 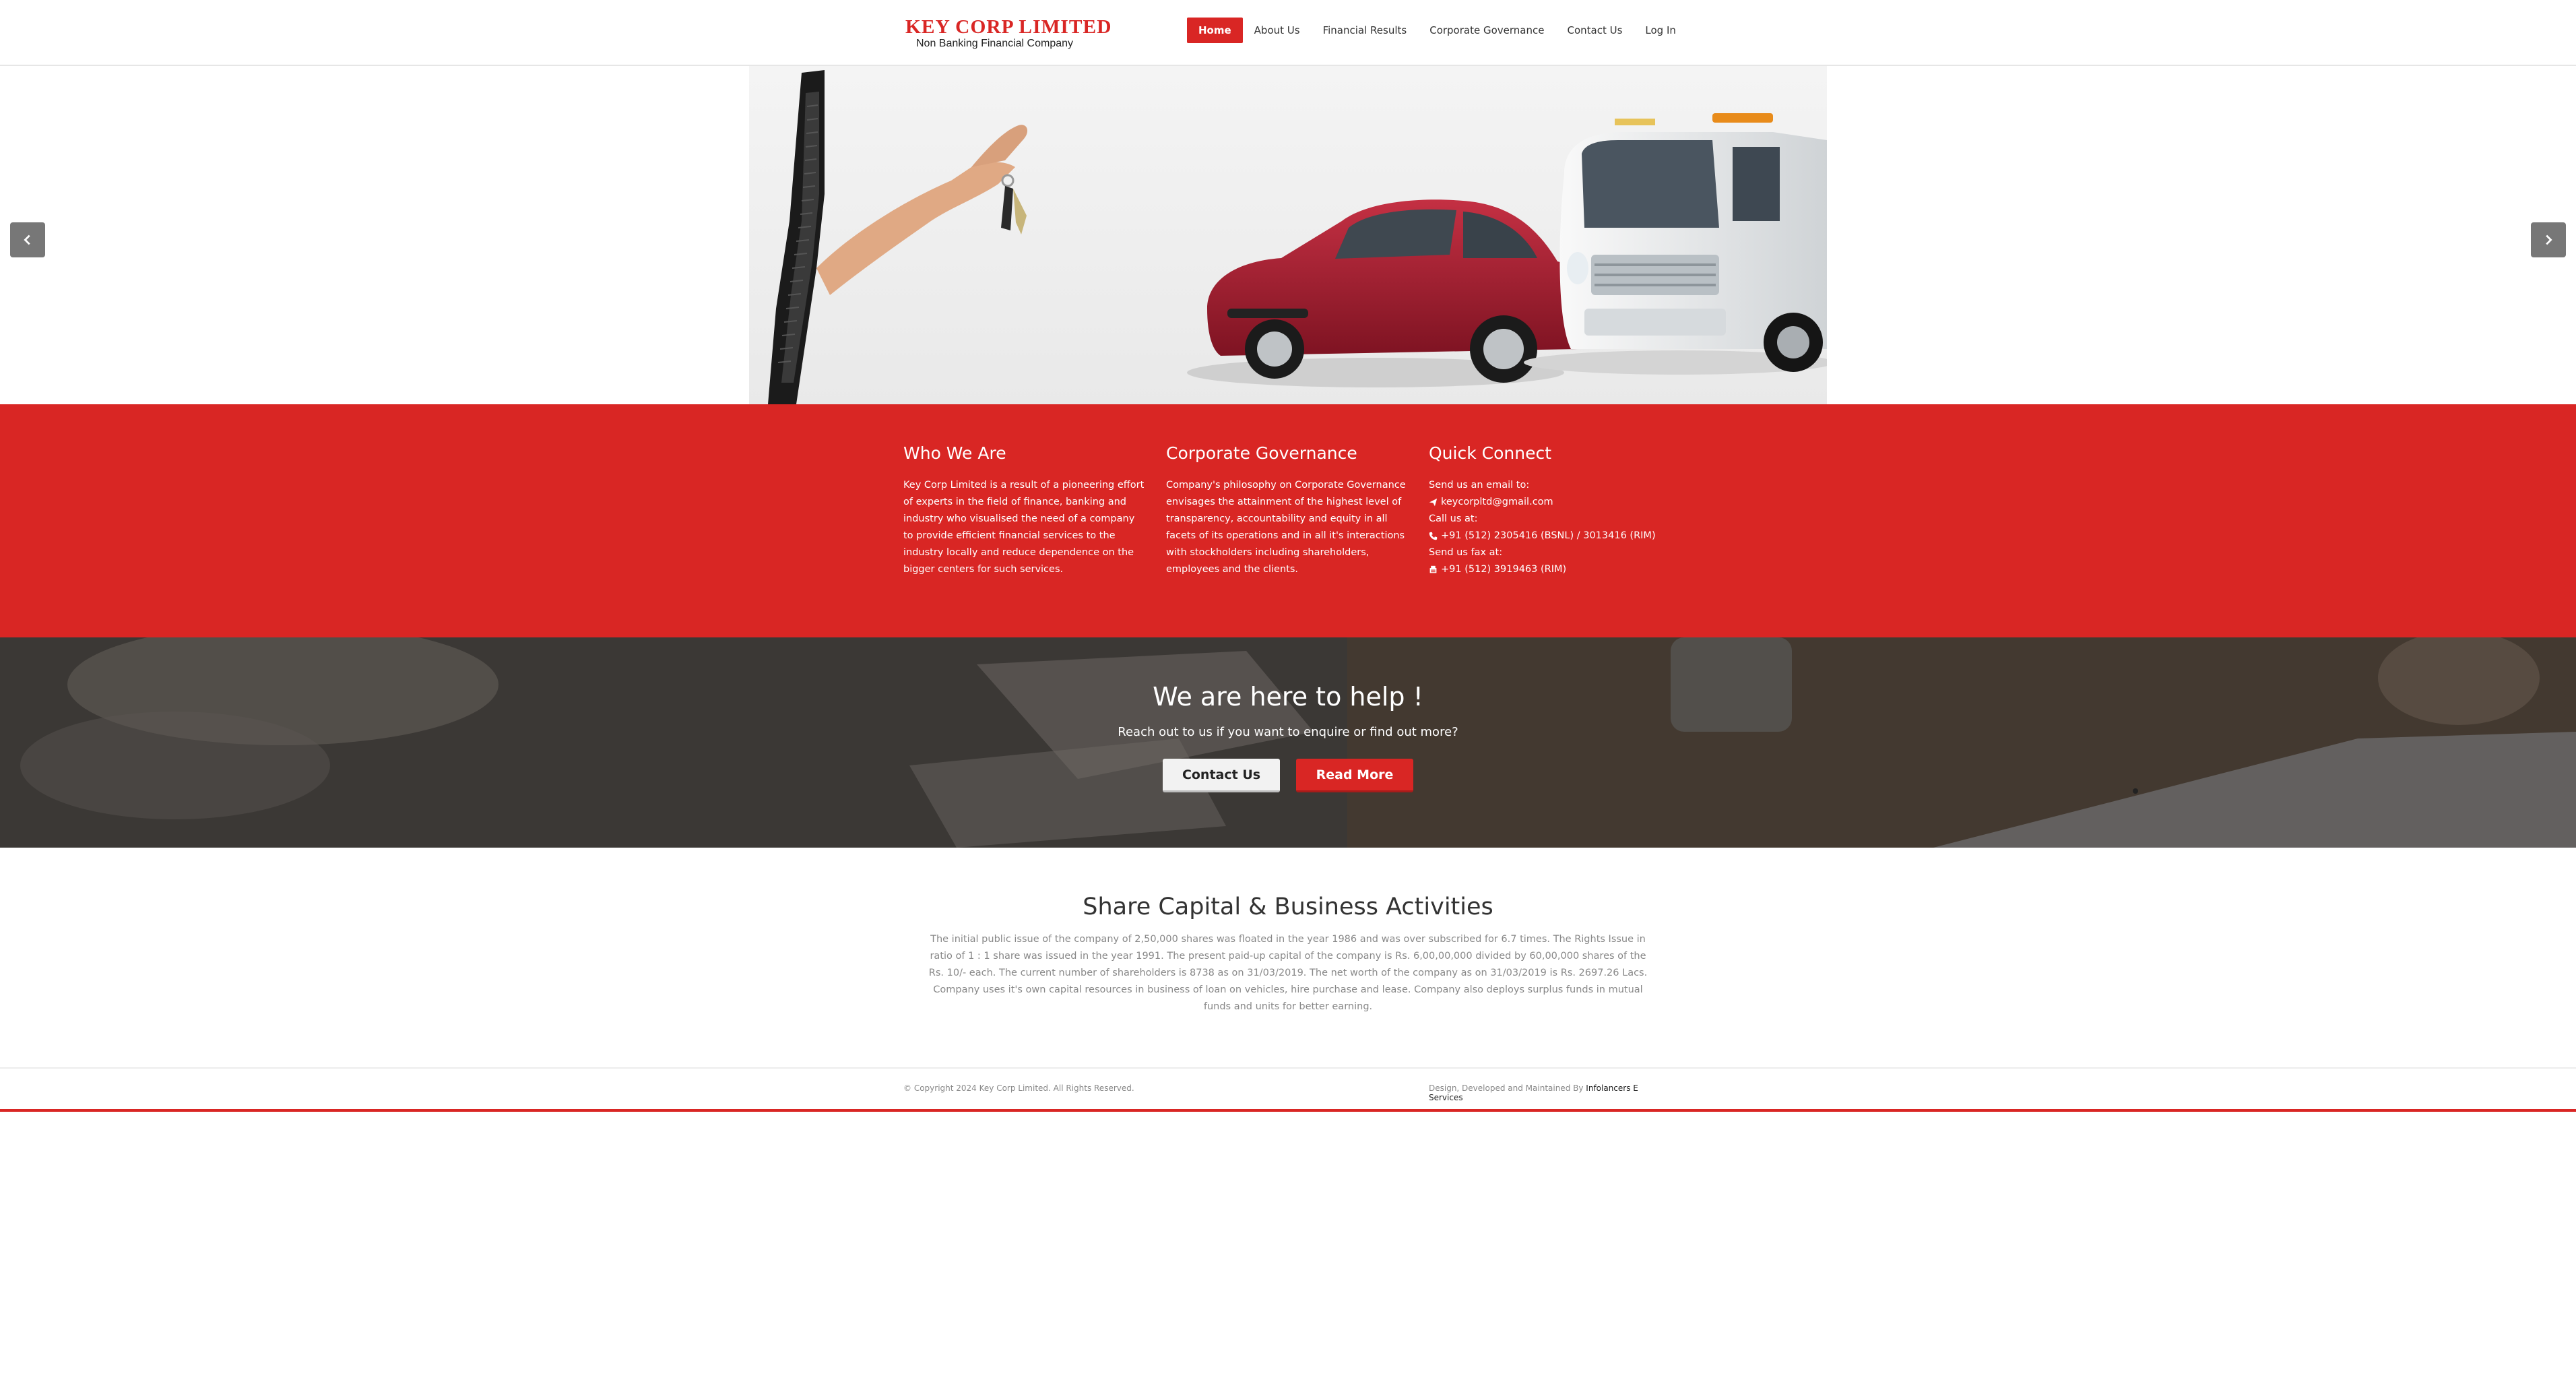 What do you see at coordinates (1466, 553) in the screenshot?
I see `fax-label: Send us fax at:` at bounding box center [1466, 553].